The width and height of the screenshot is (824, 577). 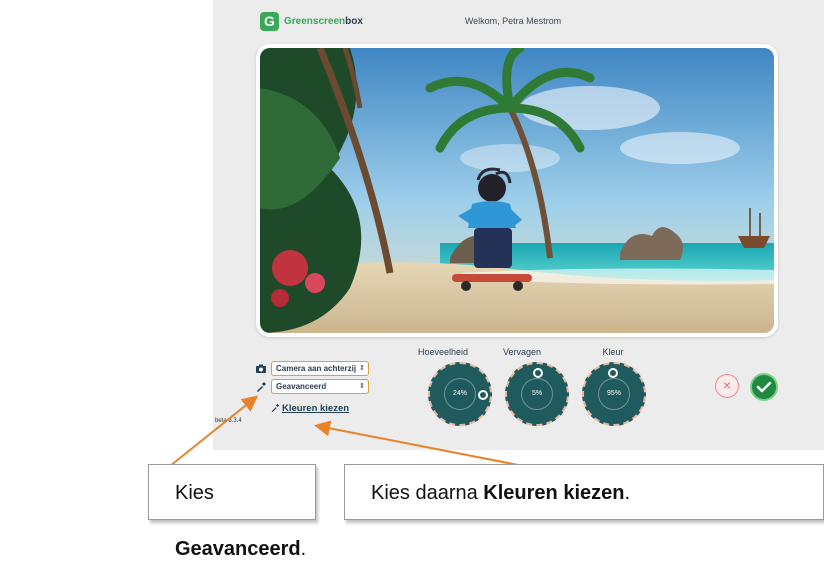 I want to click on arrow-to-mode-select, so click(x=211, y=433).